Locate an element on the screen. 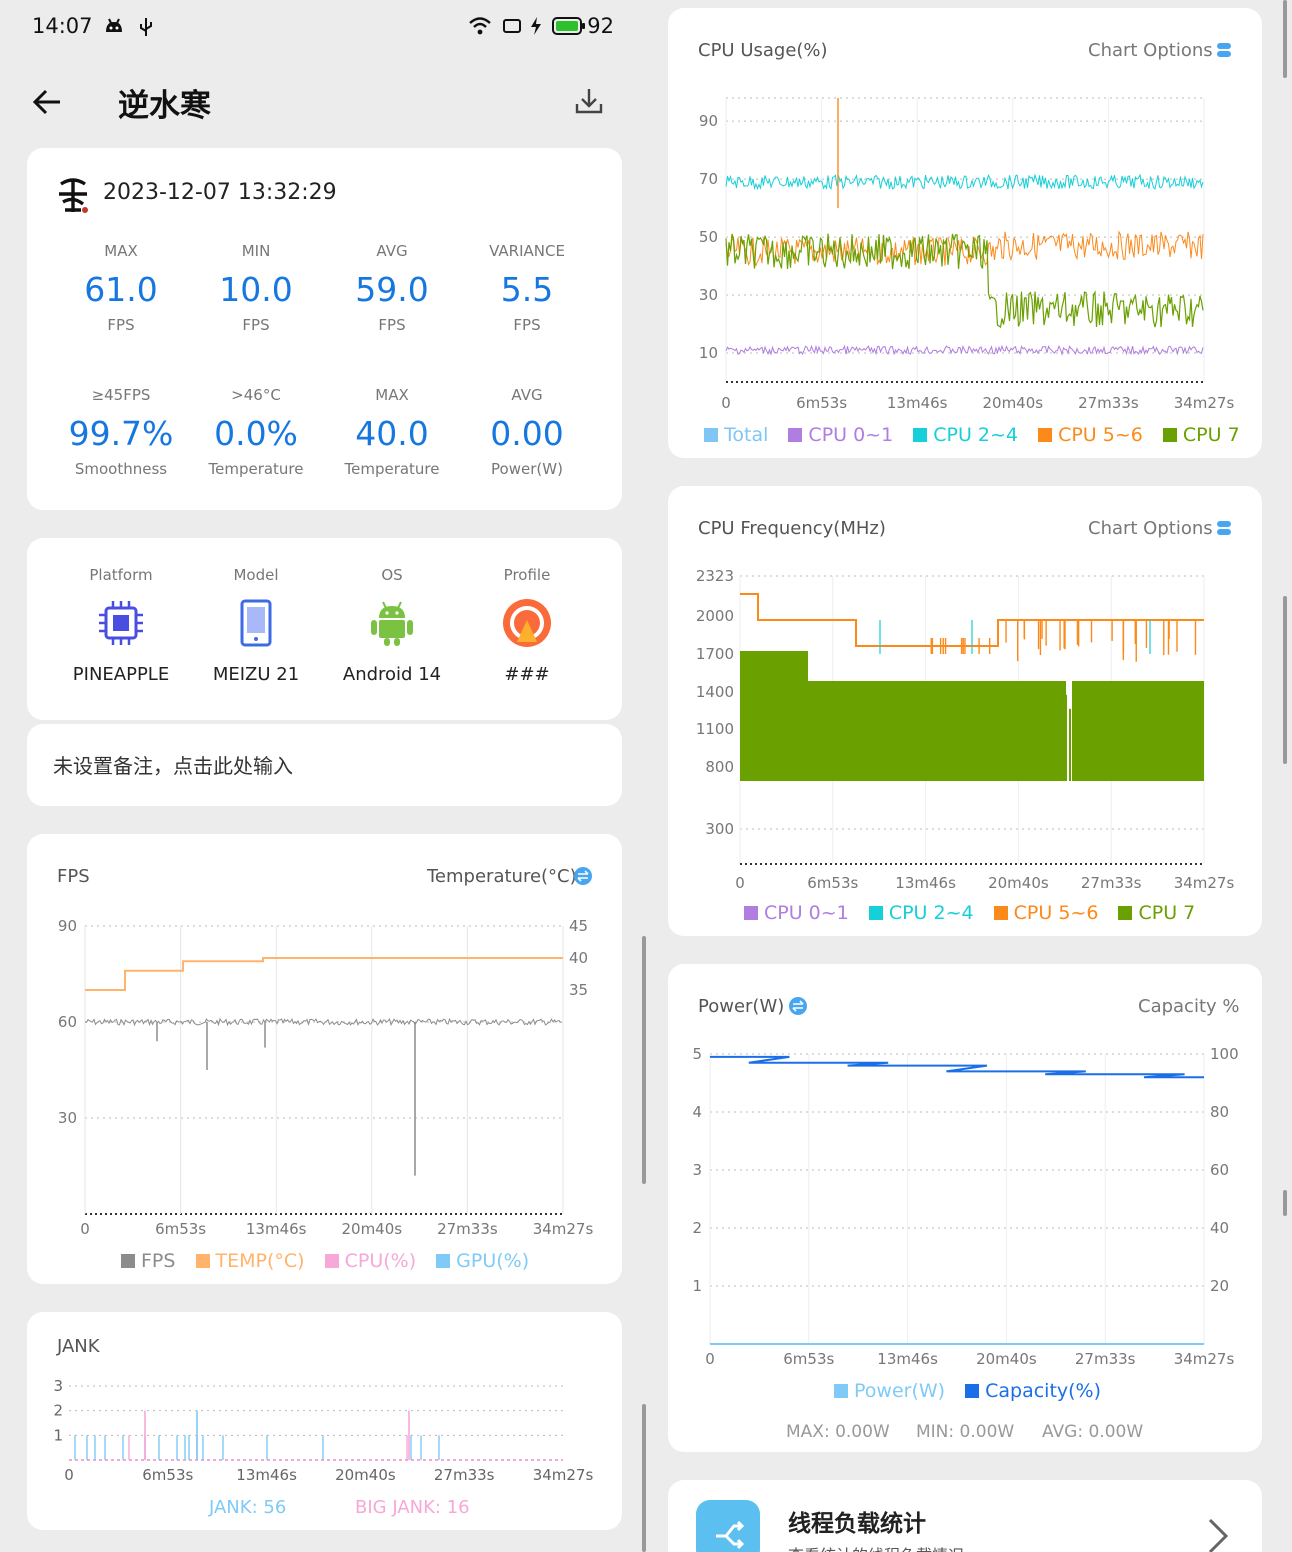 The width and height of the screenshot is (1292, 1552). stat-unit: Temperature is located at coordinates (392, 469).